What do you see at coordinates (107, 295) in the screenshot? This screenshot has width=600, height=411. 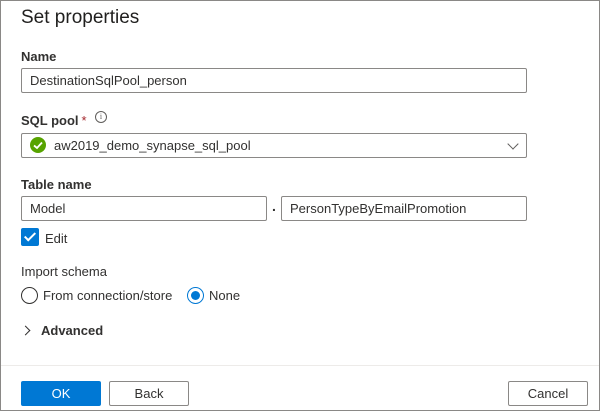 I see `radio-from-connection-store-label: From connection/store` at bounding box center [107, 295].